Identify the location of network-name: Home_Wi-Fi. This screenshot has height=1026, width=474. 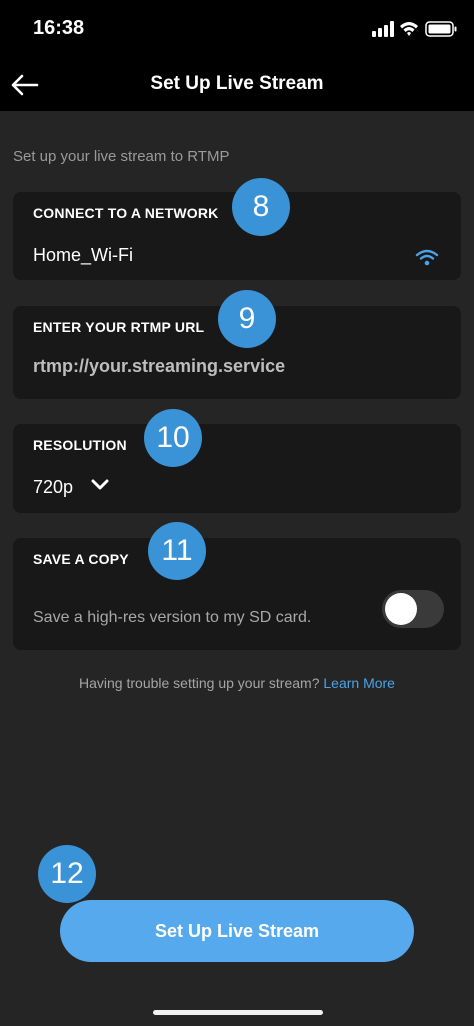
(83, 255).